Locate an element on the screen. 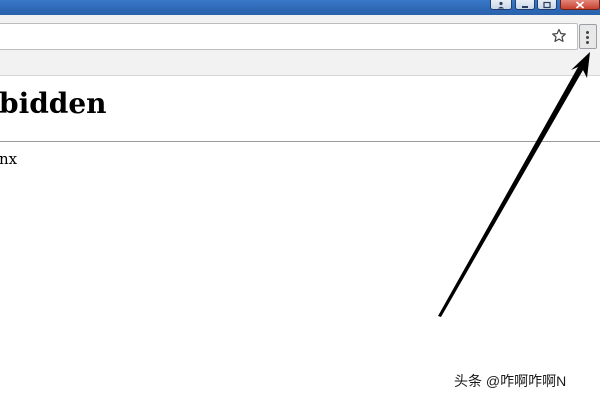 The image size is (600, 400). user-button is located at coordinates (501, 5).